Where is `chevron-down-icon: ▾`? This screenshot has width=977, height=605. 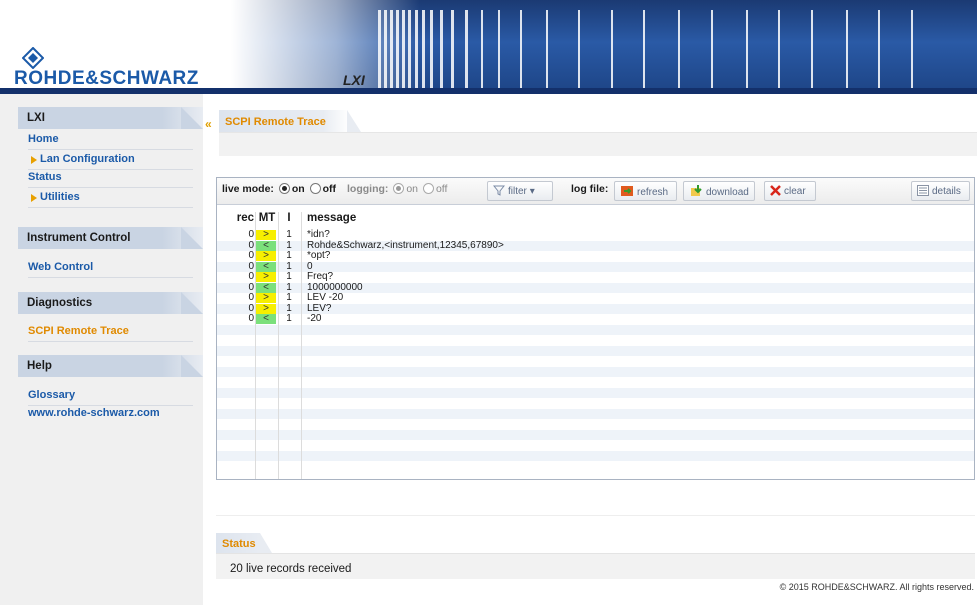 chevron-down-icon: ▾ is located at coordinates (532, 191).